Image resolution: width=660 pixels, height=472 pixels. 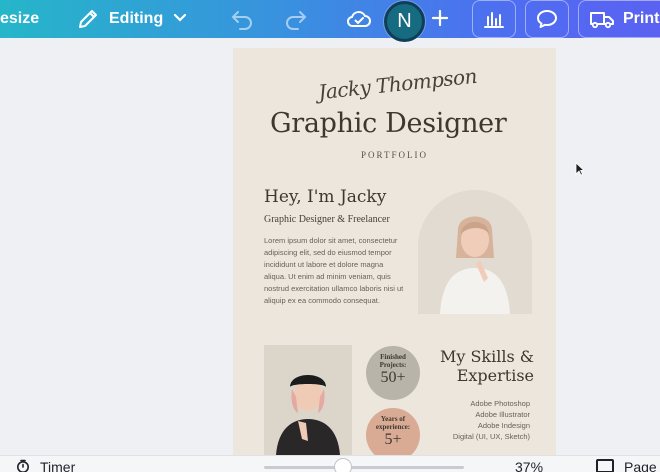 What do you see at coordinates (619, 19) in the screenshot?
I see `print-button: Print` at bounding box center [619, 19].